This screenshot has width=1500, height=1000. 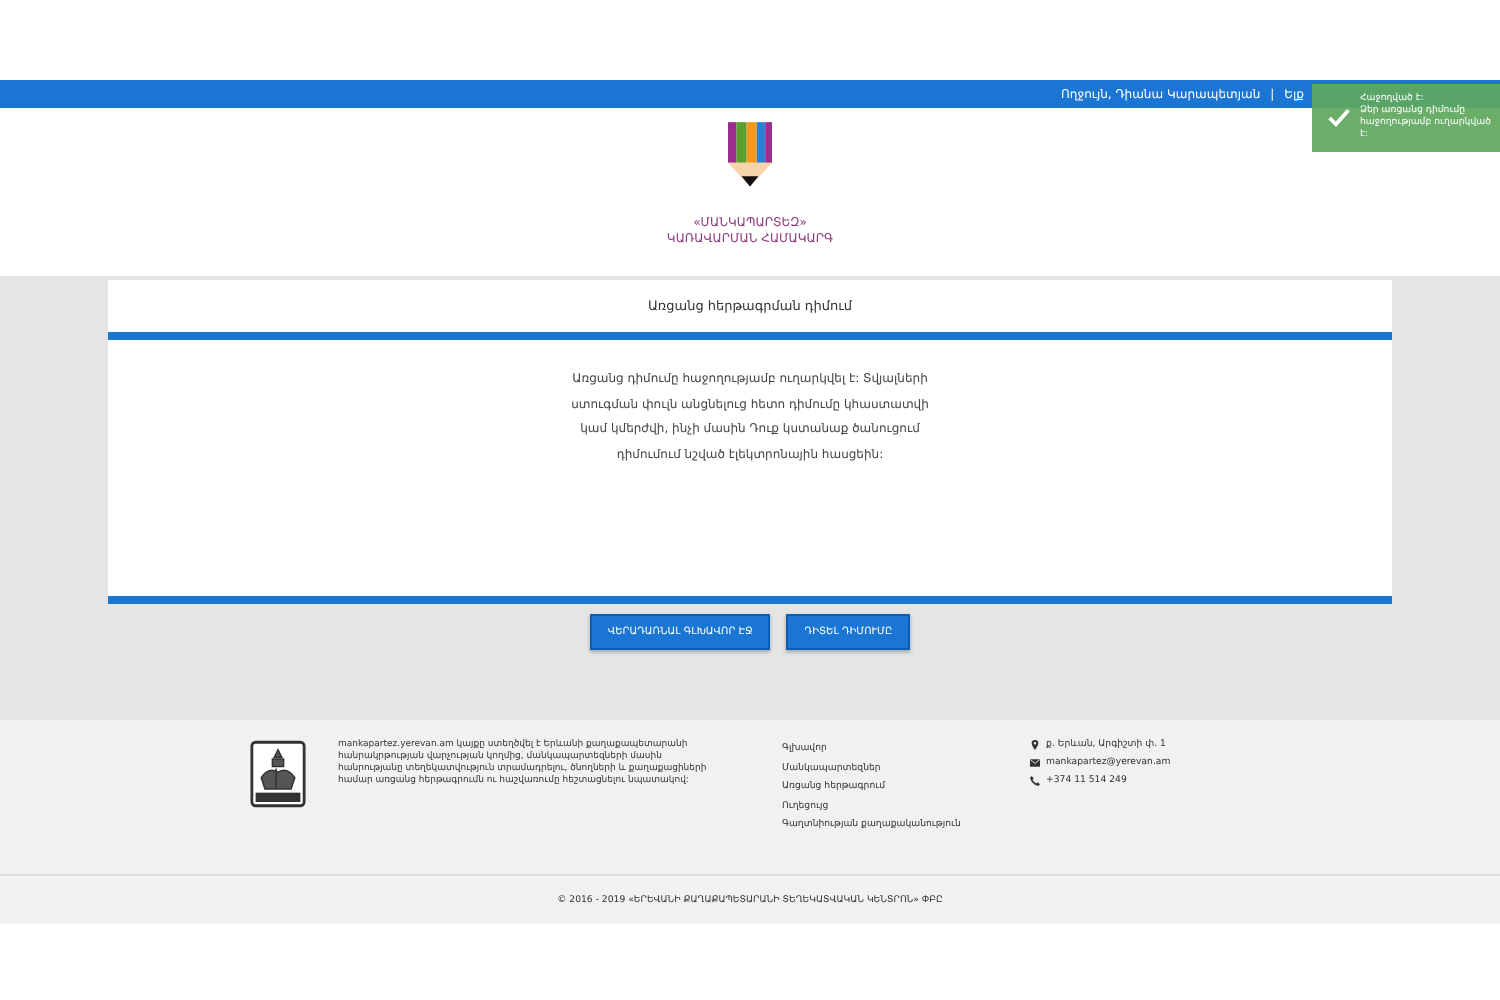 What do you see at coordinates (1035, 763) in the screenshot?
I see `envelope-icon` at bounding box center [1035, 763].